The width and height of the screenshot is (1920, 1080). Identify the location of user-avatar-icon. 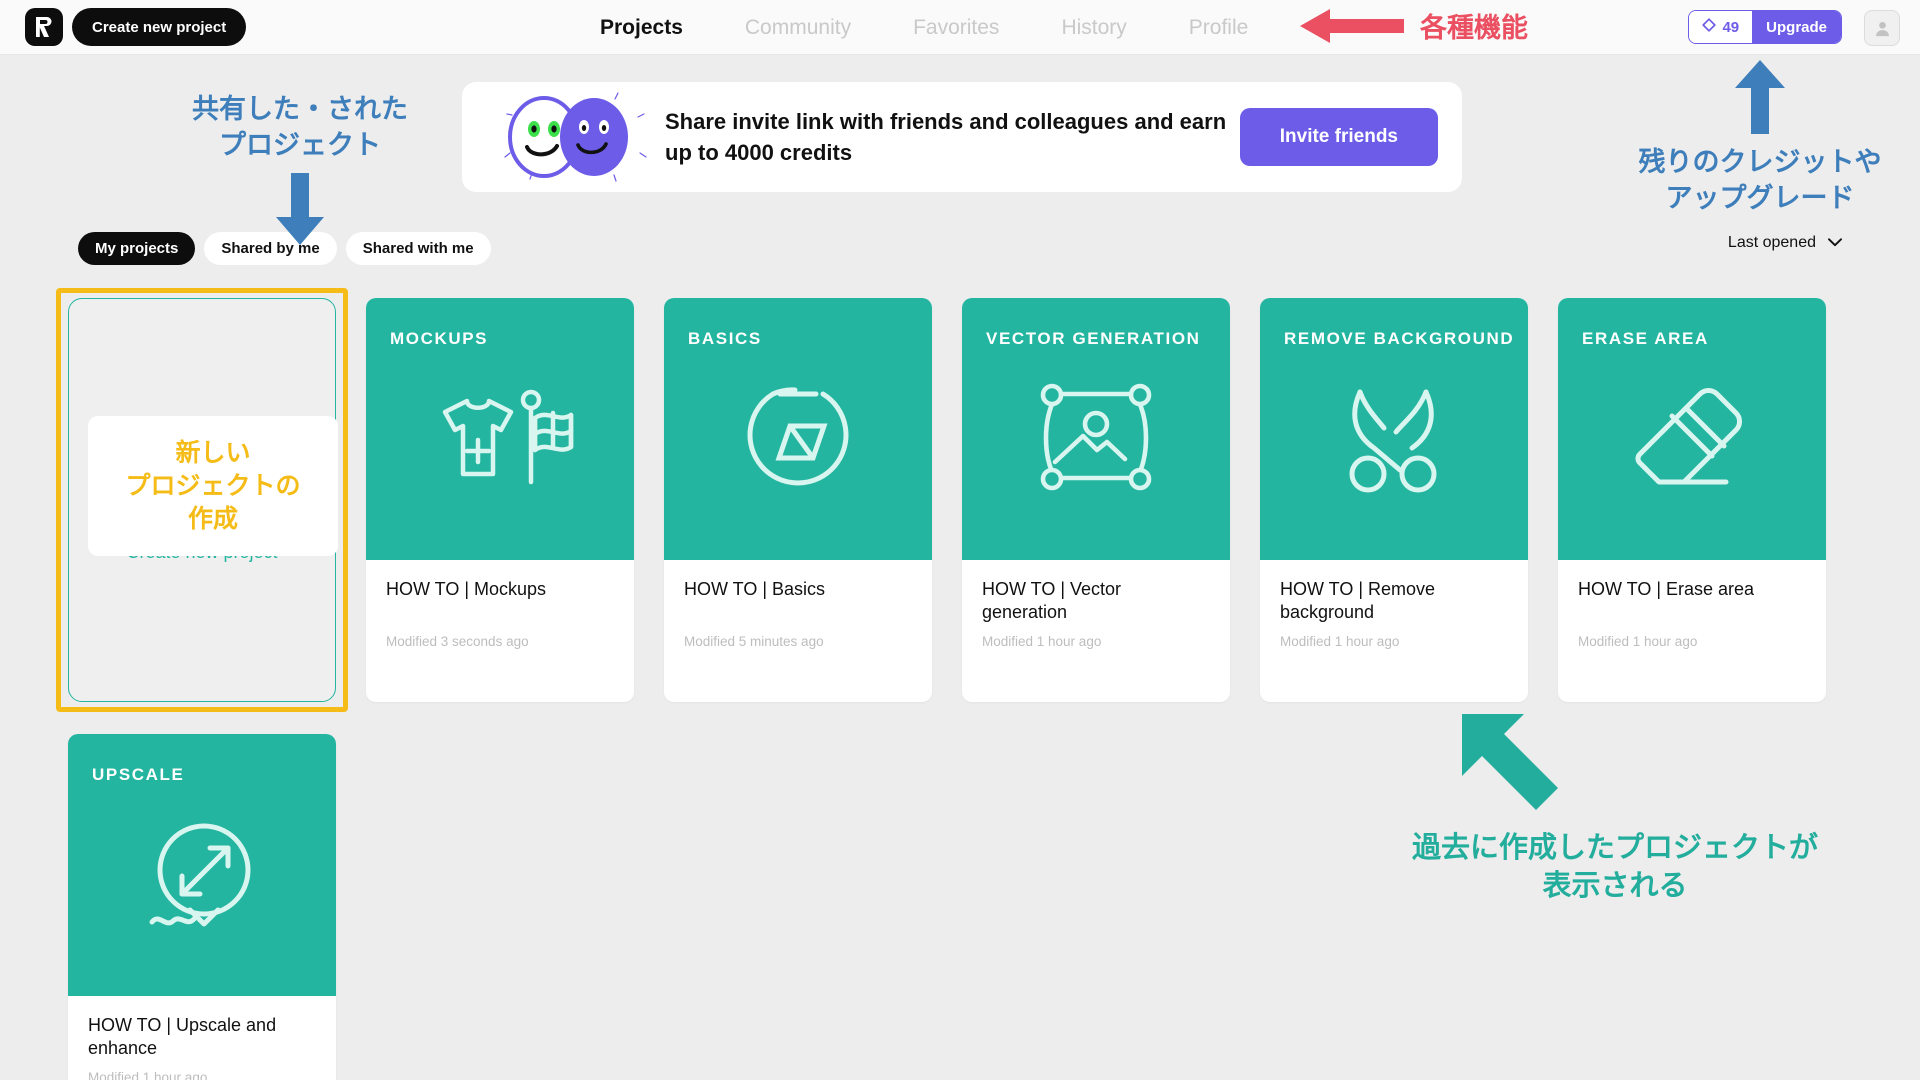
(1882, 28).